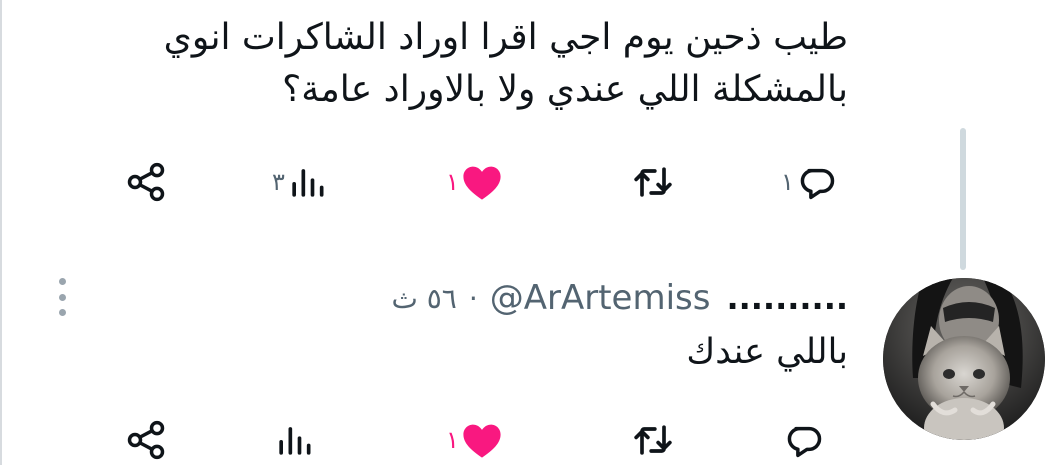  Describe the element at coordinates (62, 297) in the screenshot. I see `more-options-button` at that location.